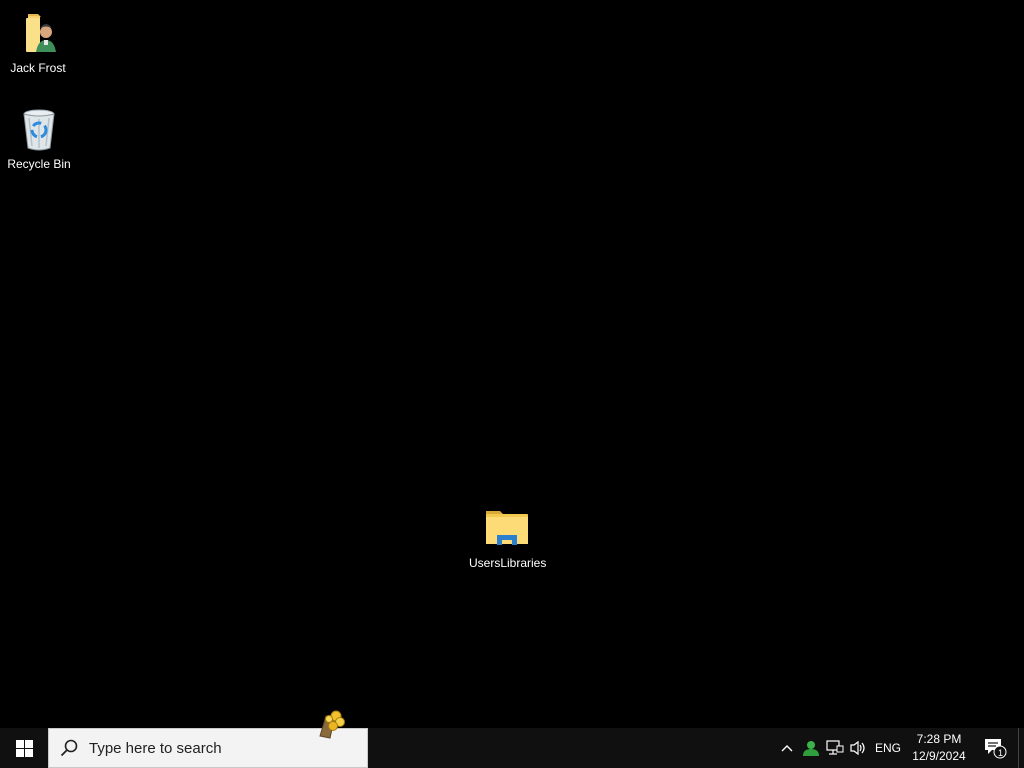  Describe the element at coordinates (507, 529) in the screenshot. I see `file-explorer-icon` at that location.